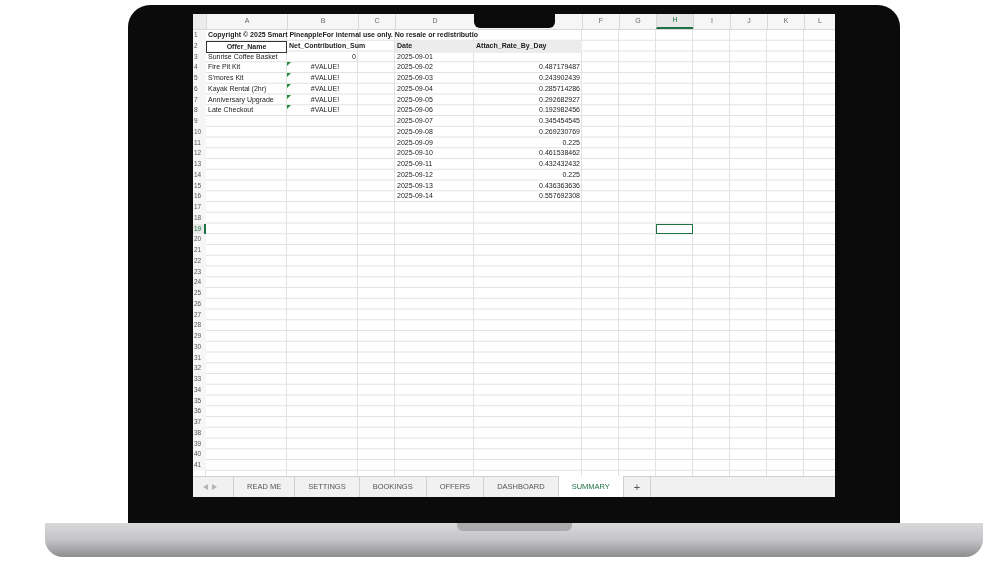 This screenshot has height=565, width=1005. Describe the element at coordinates (199, 21) in the screenshot. I see `select-all-corner` at that location.